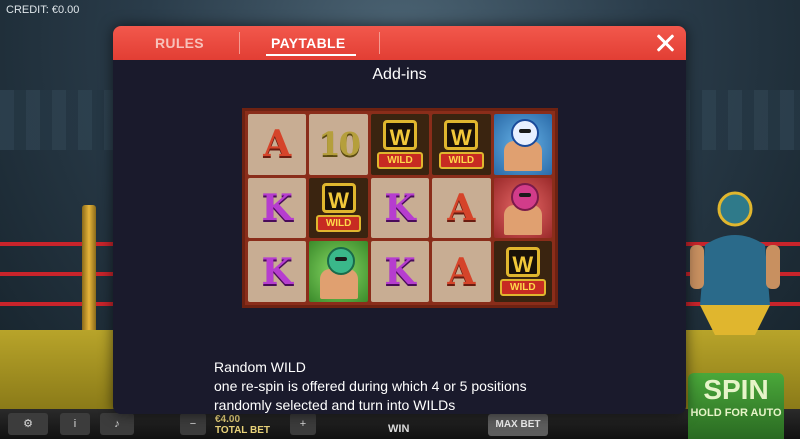 The height and width of the screenshot is (439, 800). What do you see at coordinates (43, 10) in the screenshot?
I see `credit-display: CREDIT: €0.00` at bounding box center [43, 10].